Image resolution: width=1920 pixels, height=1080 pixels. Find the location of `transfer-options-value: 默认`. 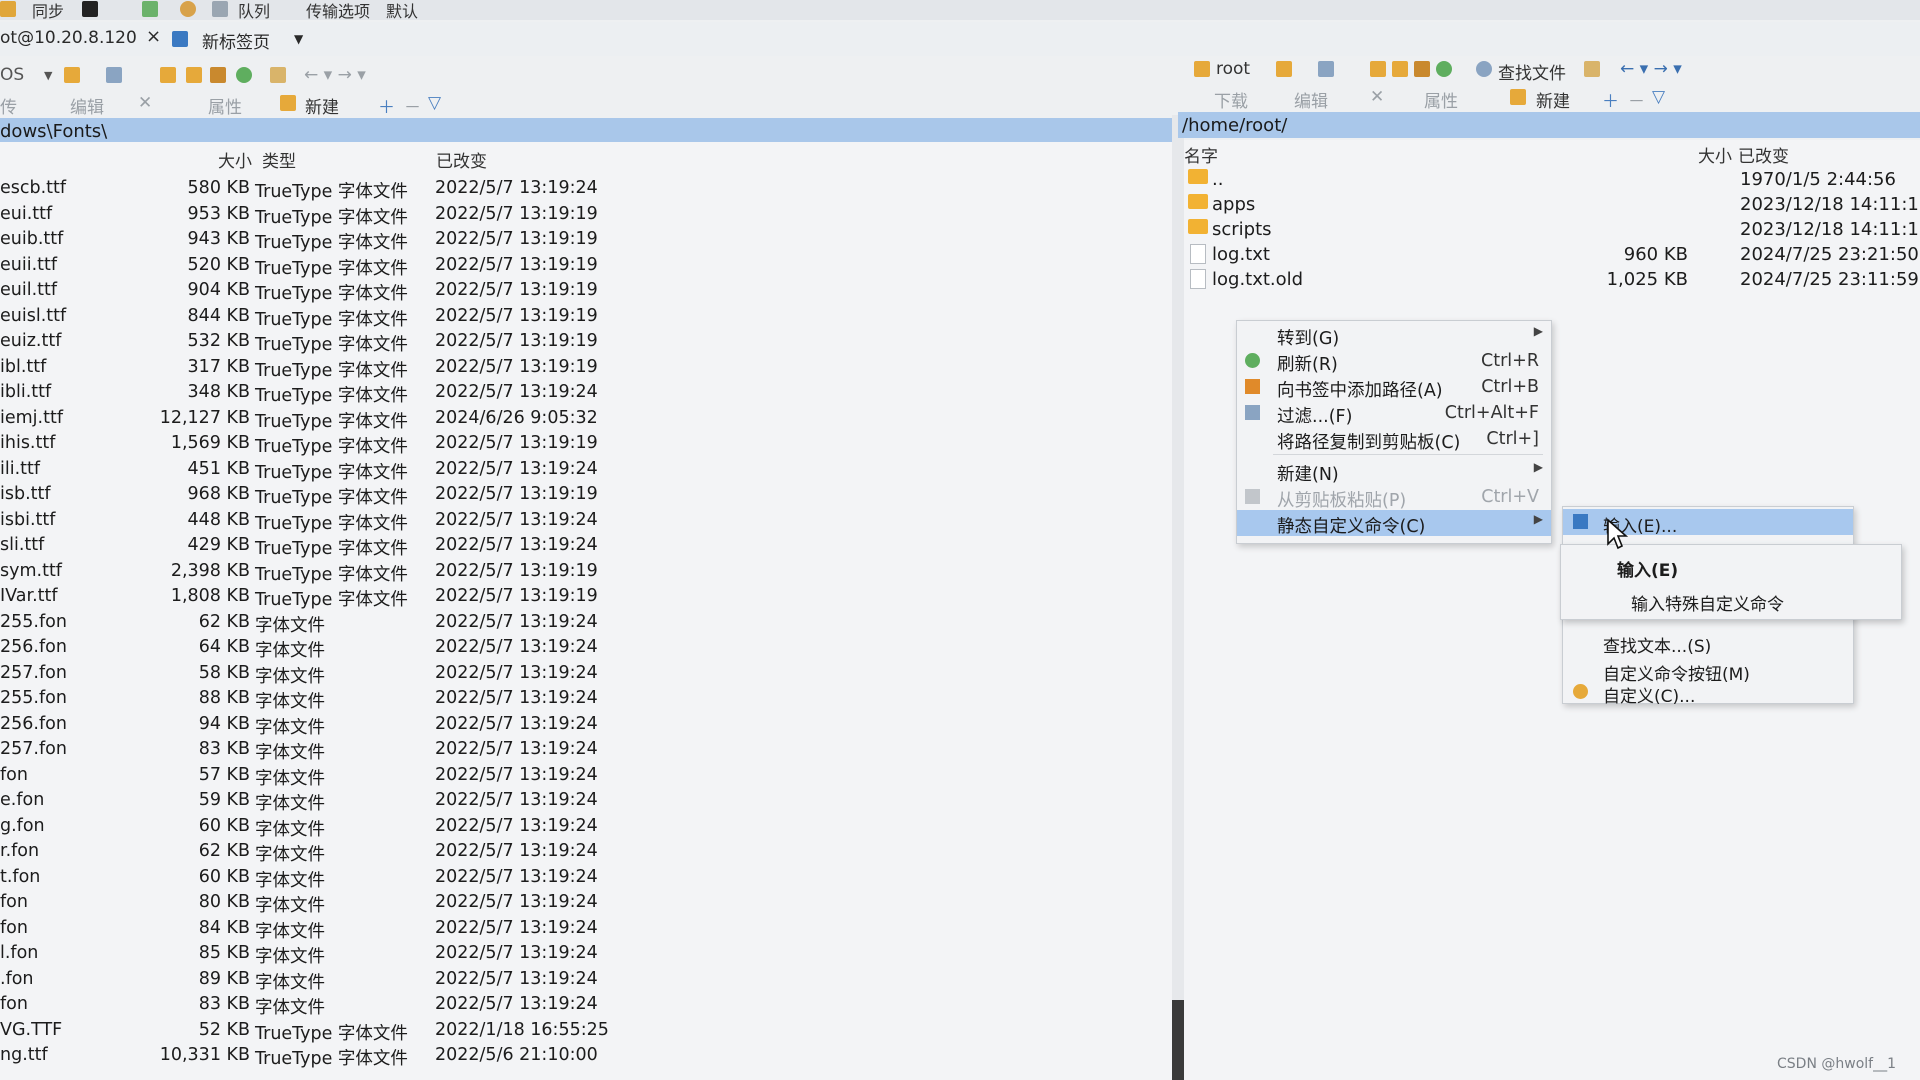

transfer-options-value: 默认 is located at coordinates (402, 11).